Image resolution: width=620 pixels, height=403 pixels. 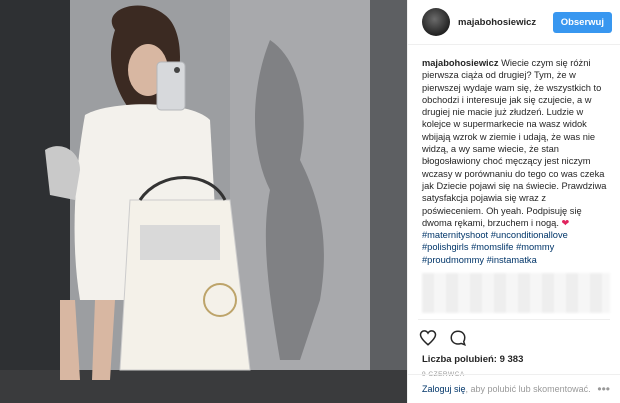 What do you see at coordinates (428, 338) in the screenshot?
I see `heart-outline-icon` at bounding box center [428, 338].